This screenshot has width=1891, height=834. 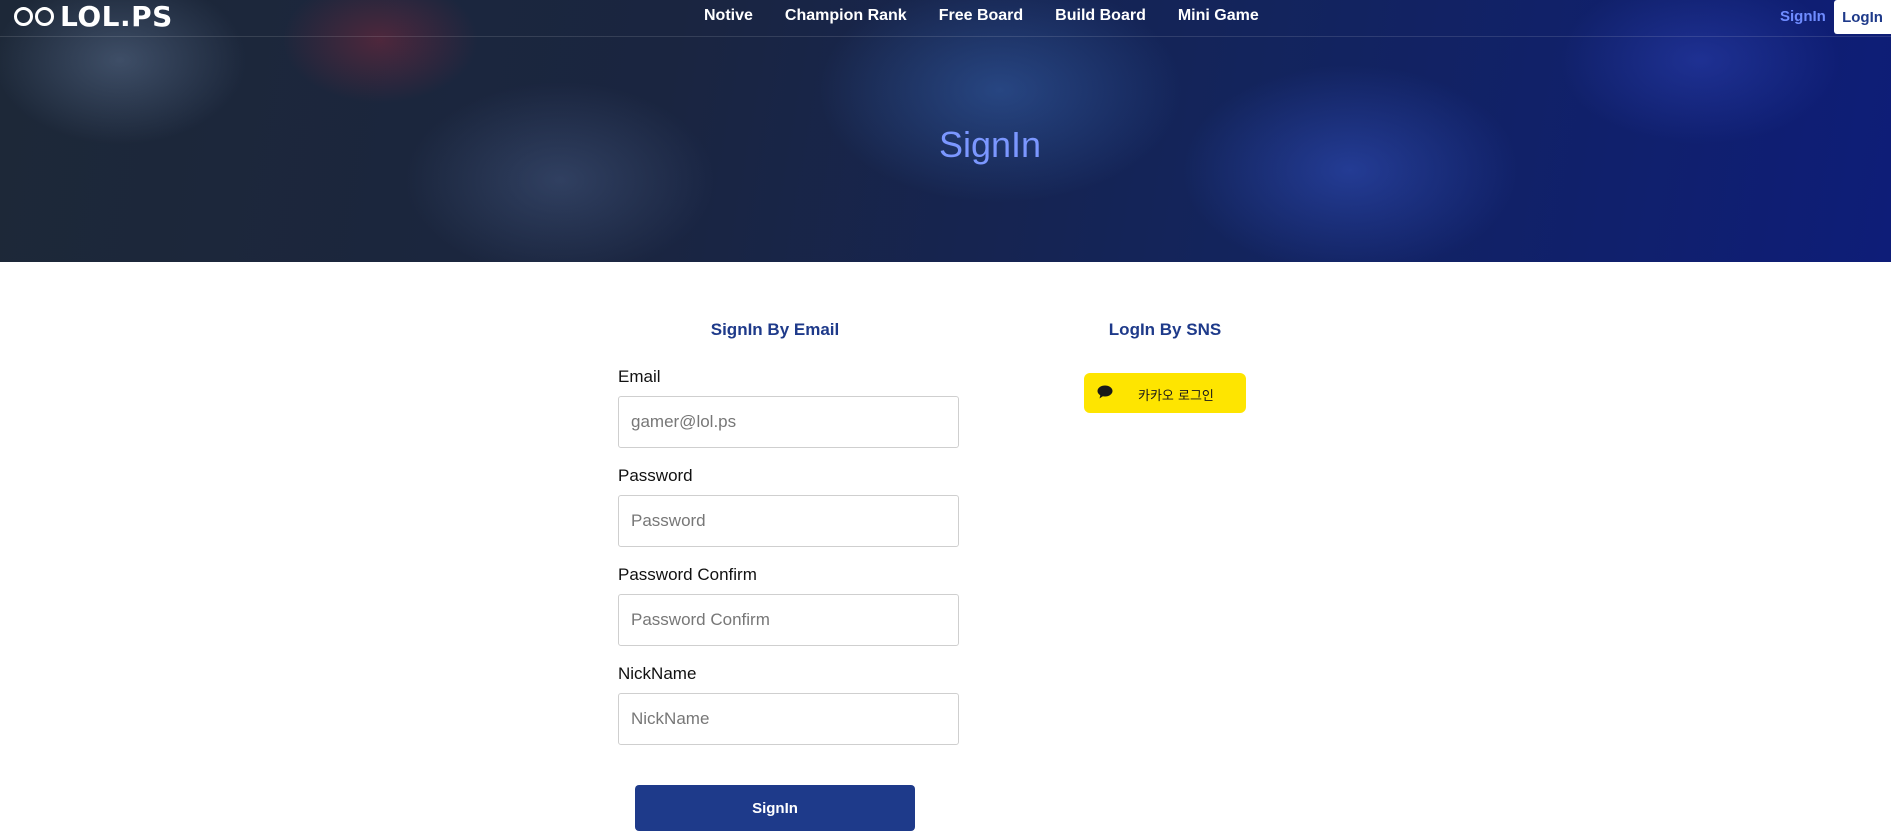 I want to click on password-confirm-field, so click(x=788, y=620).